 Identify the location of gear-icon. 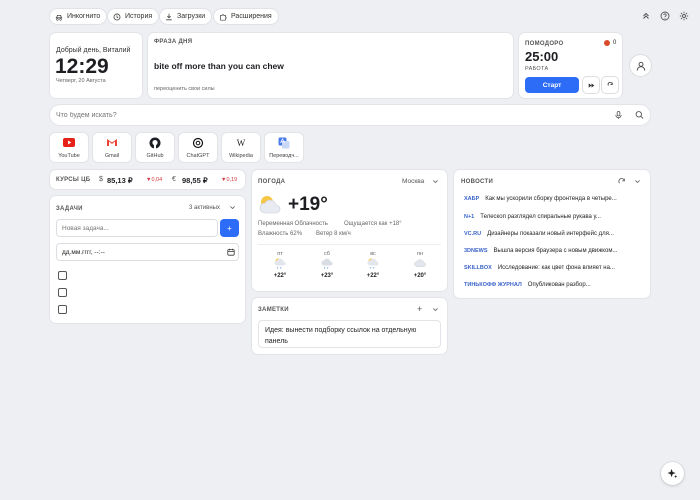
(684, 16).